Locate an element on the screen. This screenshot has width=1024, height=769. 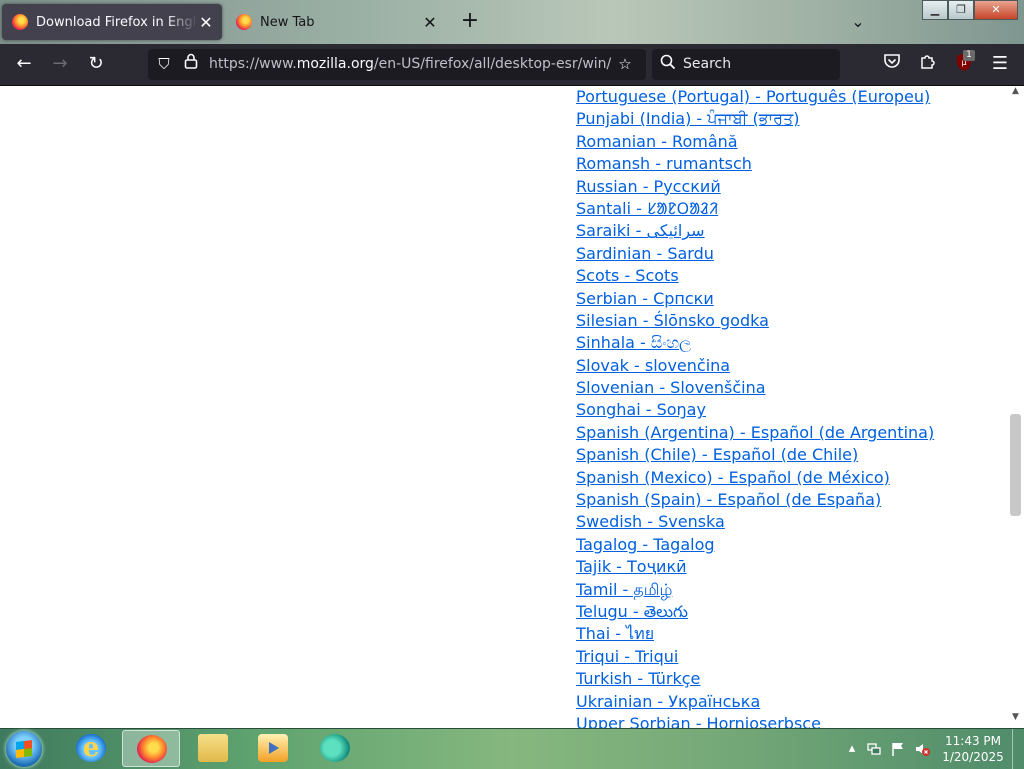
reload-button: ↻ is located at coordinates (96, 64).